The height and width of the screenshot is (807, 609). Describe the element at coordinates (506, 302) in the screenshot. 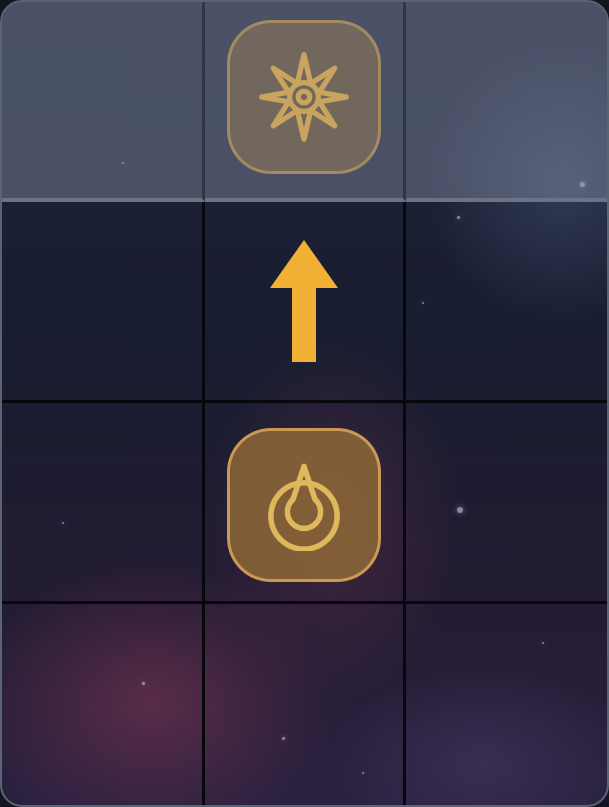

I see `cell-r1-c2` at that location.